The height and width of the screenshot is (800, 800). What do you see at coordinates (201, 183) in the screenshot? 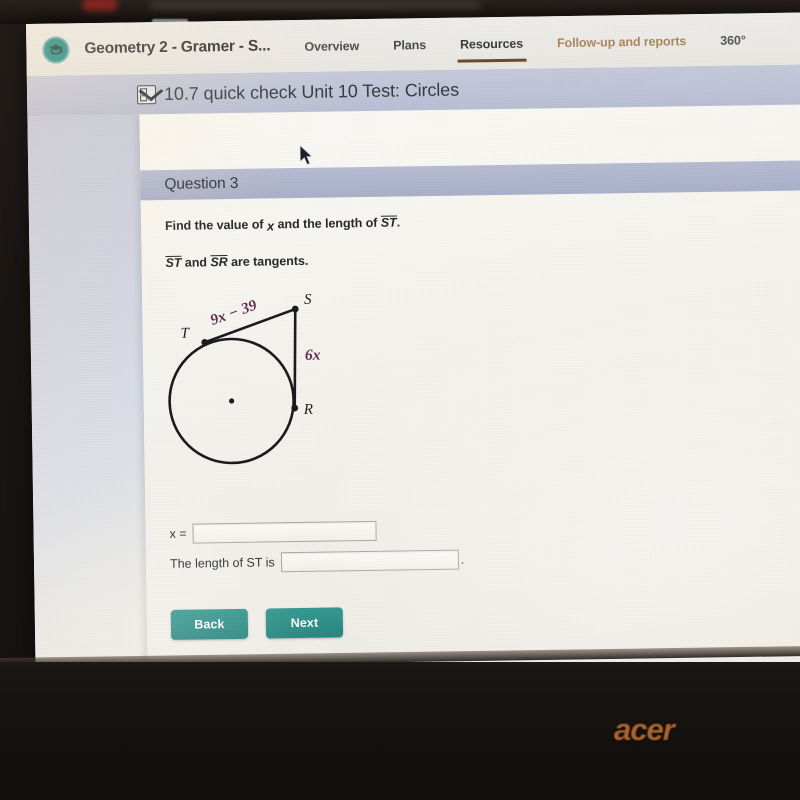
I see `question-header-label: Question 3` at bounding box center [201, 183].